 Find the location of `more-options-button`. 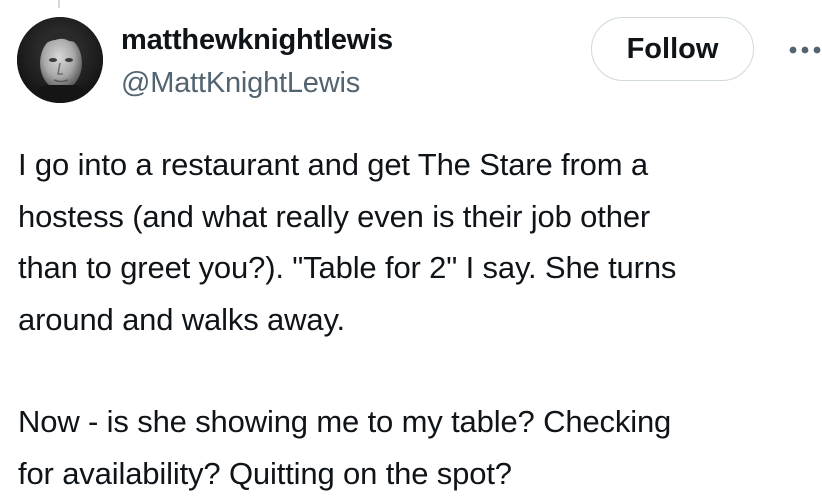

more-options-button is located at coordinates (805, 50).